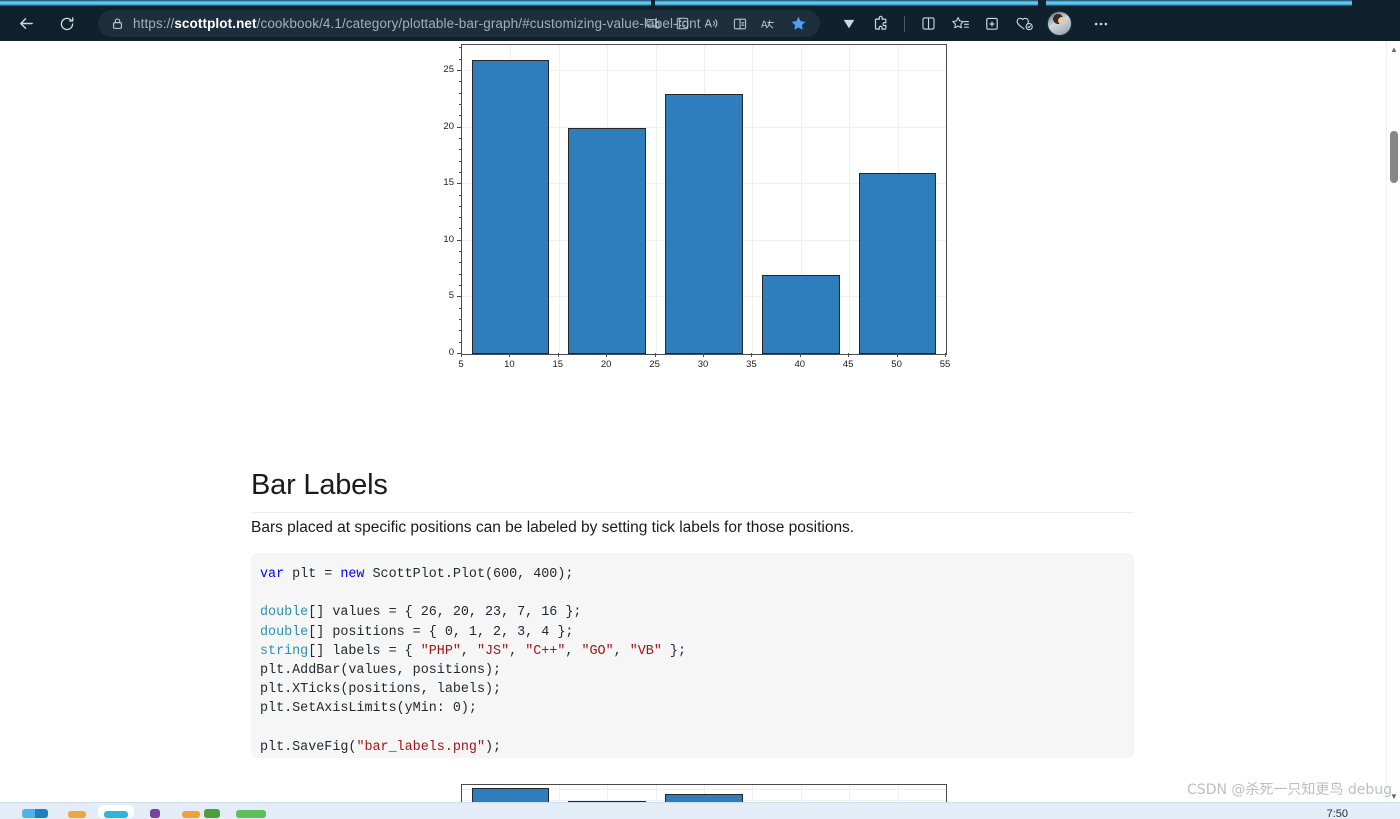 The image size is (1400, 819). What do you see at coordinates (381, 671) in the screenshot?
I see `code-token: plt.AddBar(values, positions);` at bounding box center [381, 671].